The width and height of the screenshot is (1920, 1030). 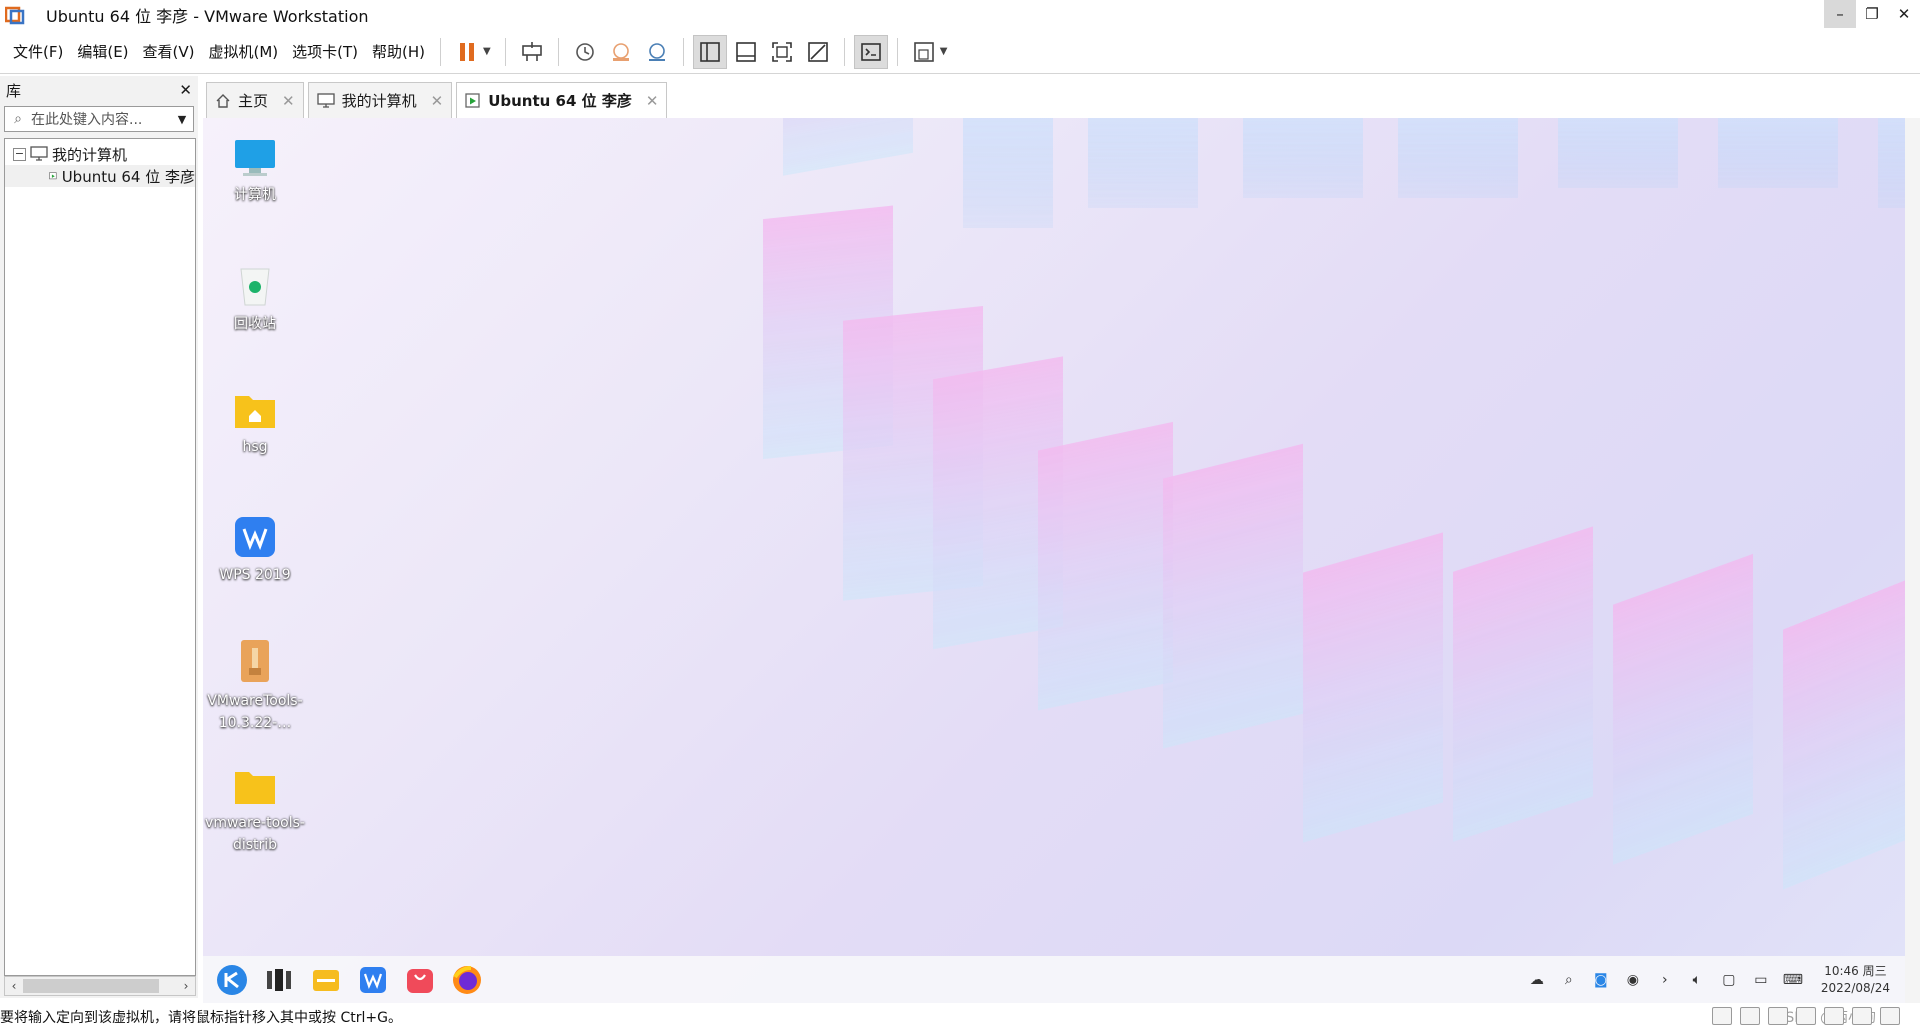 I want to click on cd-rom-icon, so click(x=1750, y=1016).